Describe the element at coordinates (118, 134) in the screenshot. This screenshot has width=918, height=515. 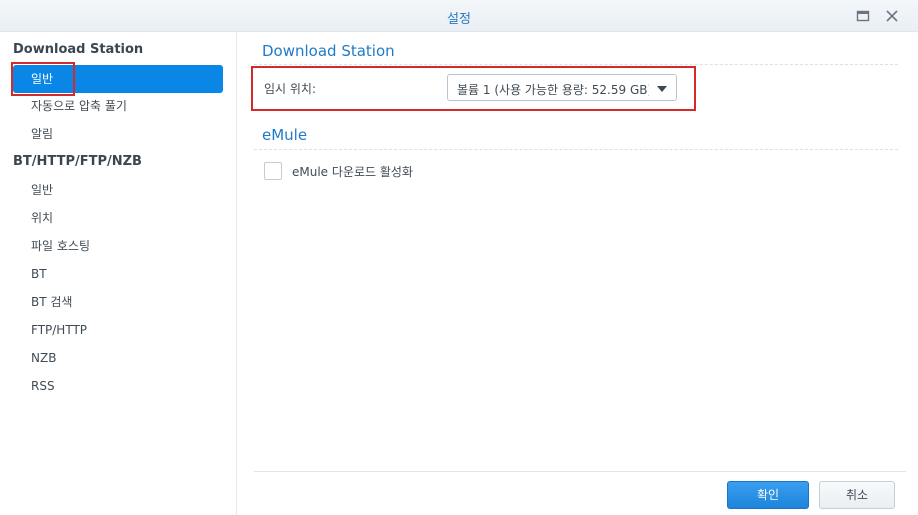
I see `sidebar-item-notifications: 알림` at that location.